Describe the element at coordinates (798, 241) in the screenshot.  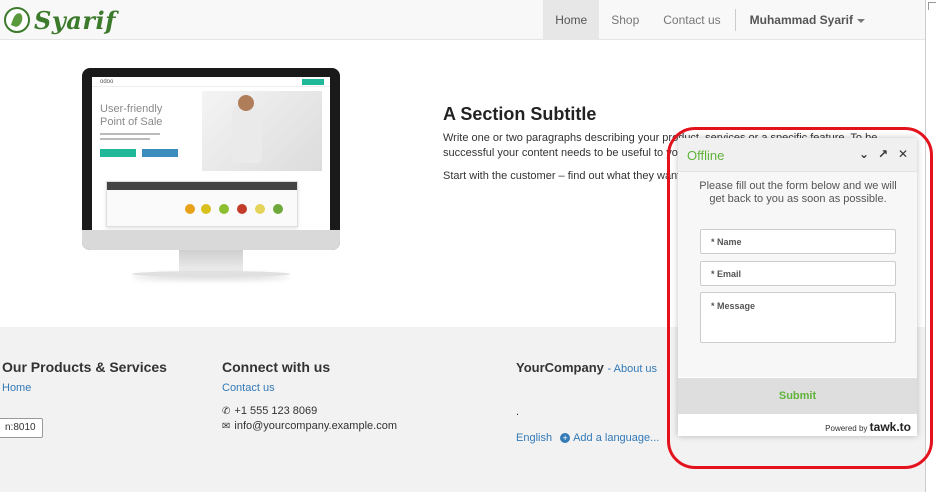
I see `chat-name-field: * Name` at that location.